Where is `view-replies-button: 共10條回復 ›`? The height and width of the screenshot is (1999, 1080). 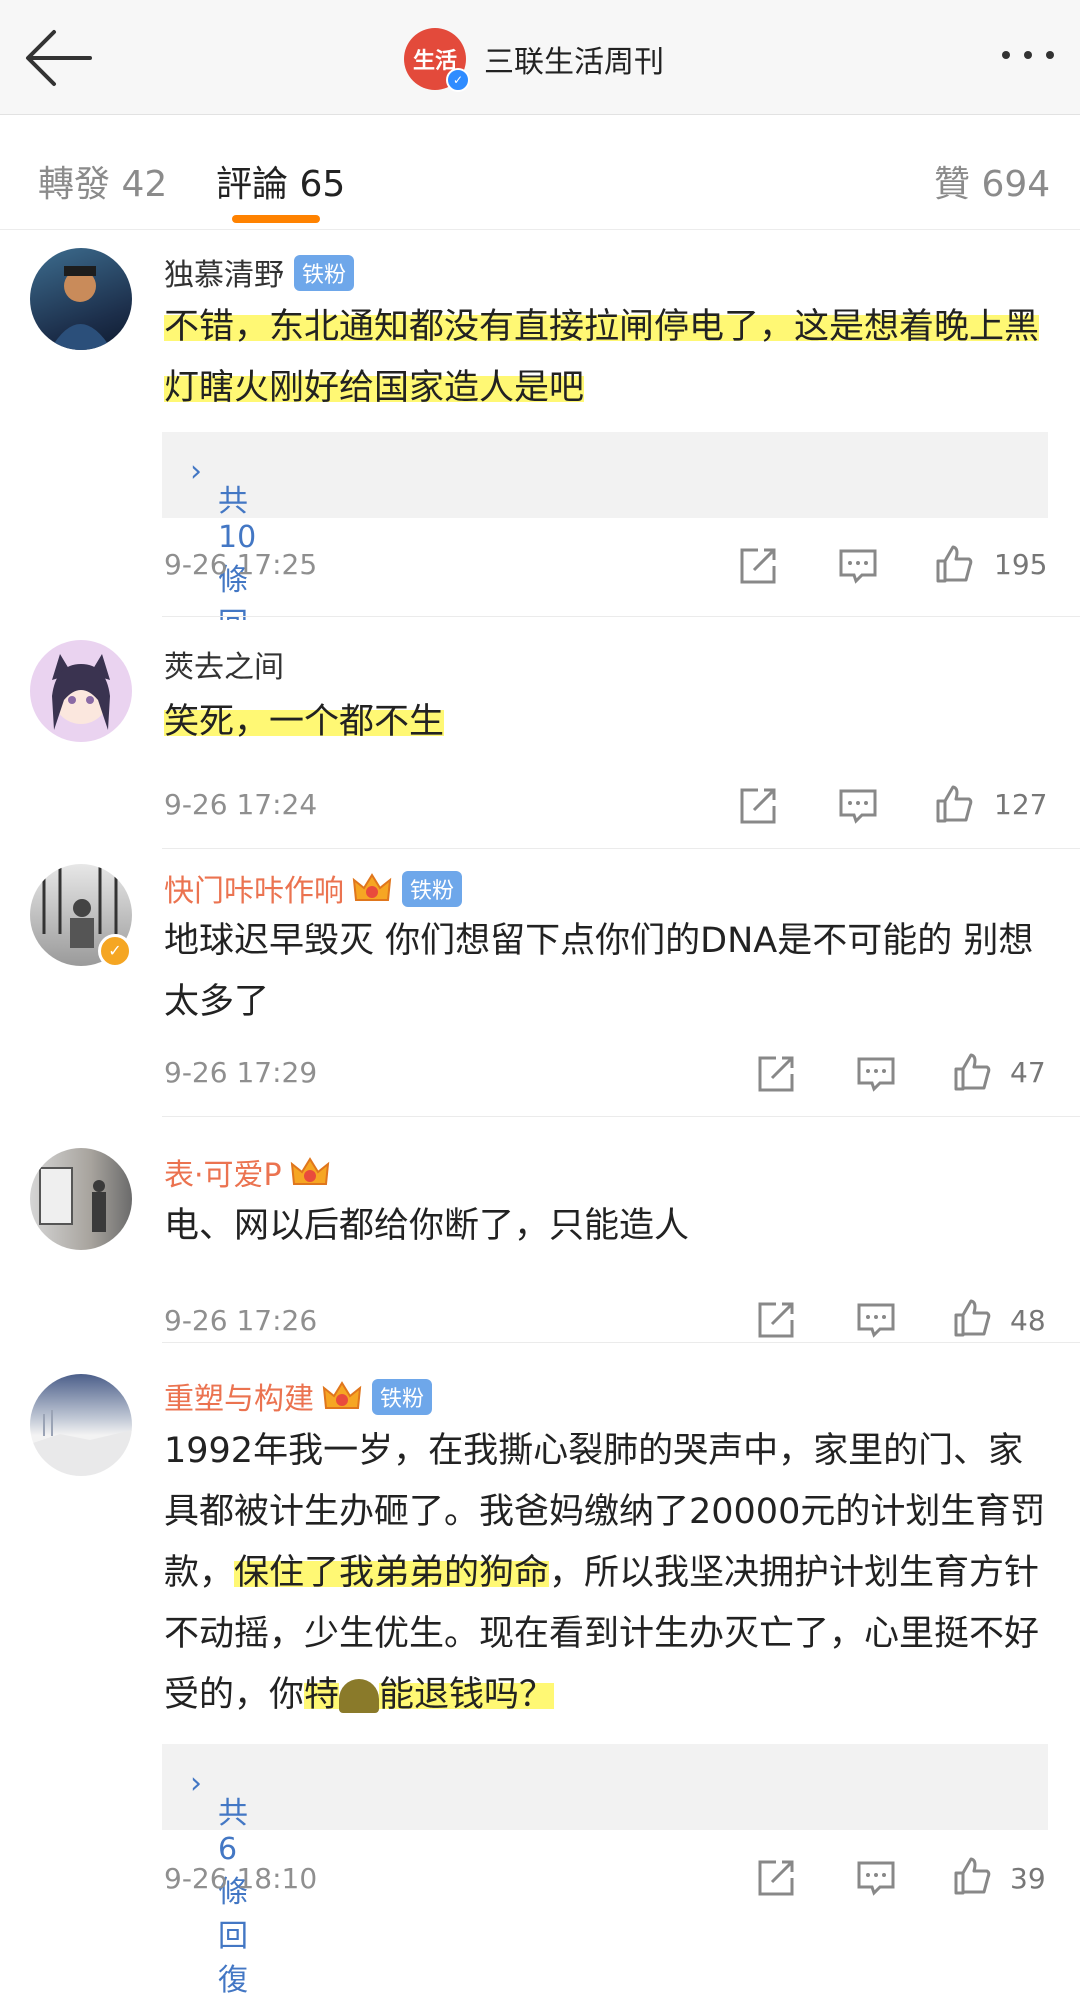
view-replies-button: 共10條回復 › is located at coordinates (605, 559).